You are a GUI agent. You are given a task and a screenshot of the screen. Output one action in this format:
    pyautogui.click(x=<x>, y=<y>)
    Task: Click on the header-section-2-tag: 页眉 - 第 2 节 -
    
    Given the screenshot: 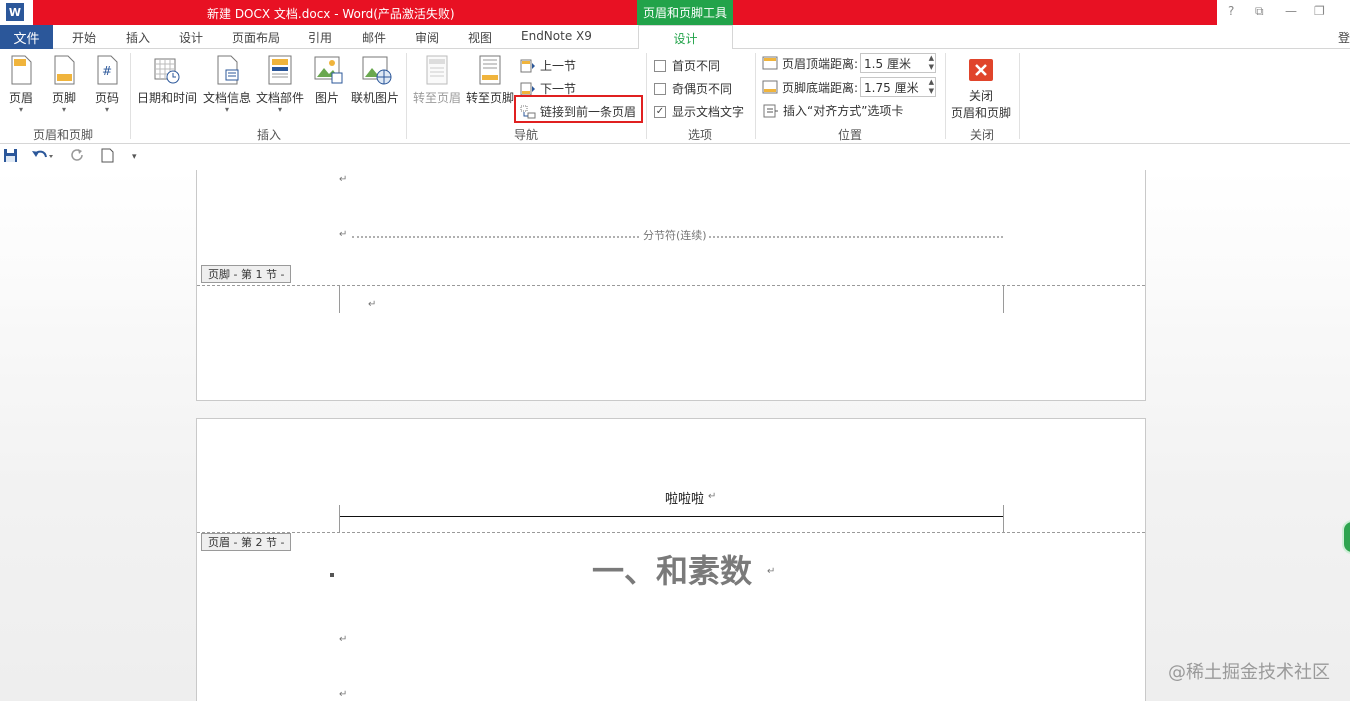 What is the action you would take?
    pyautogui.click(x=246, y=542)
    